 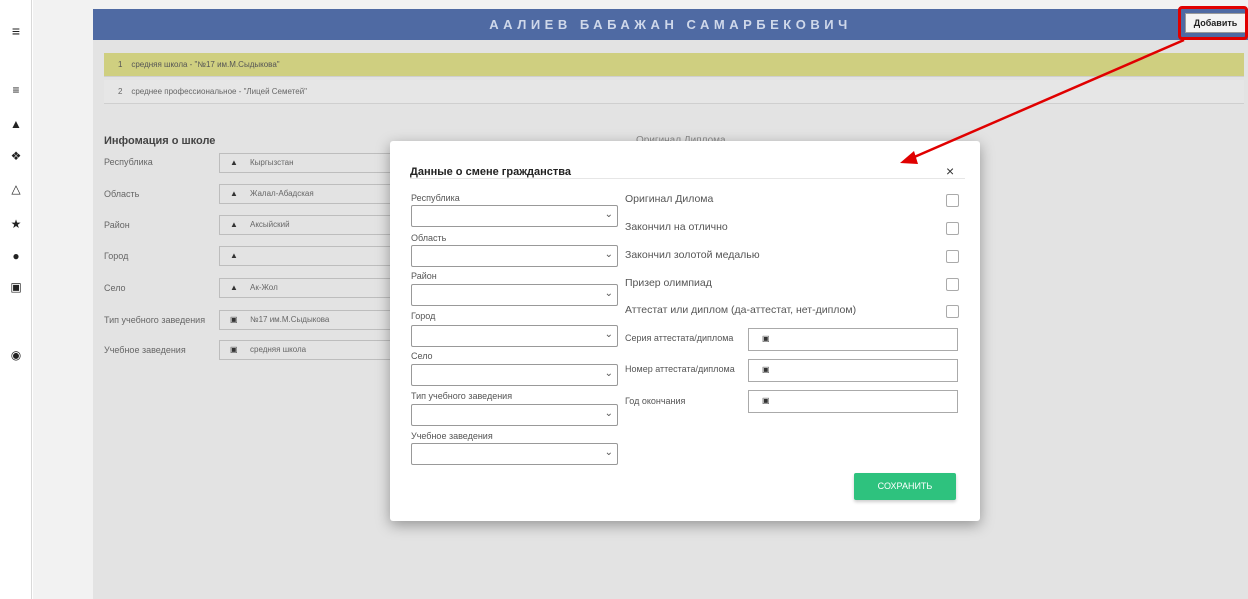 I want to click on info-label-village: Село, so click(x=115, y=288).